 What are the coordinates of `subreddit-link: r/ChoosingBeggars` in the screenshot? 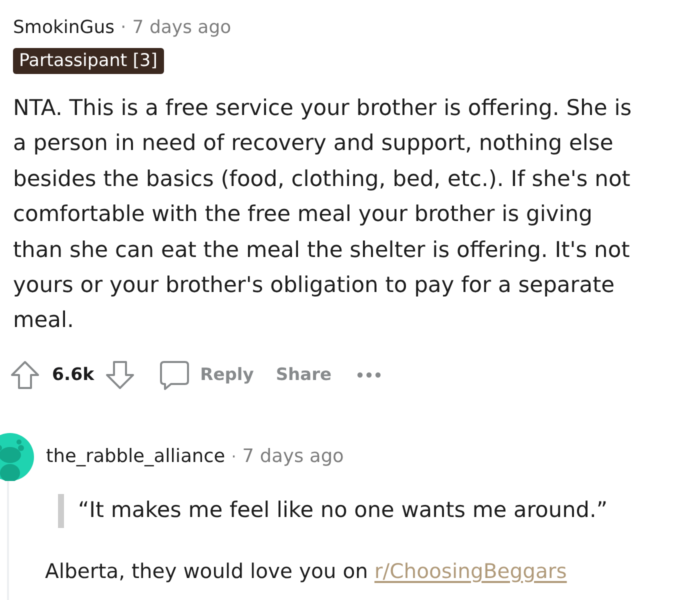 It's located at (470, 570).